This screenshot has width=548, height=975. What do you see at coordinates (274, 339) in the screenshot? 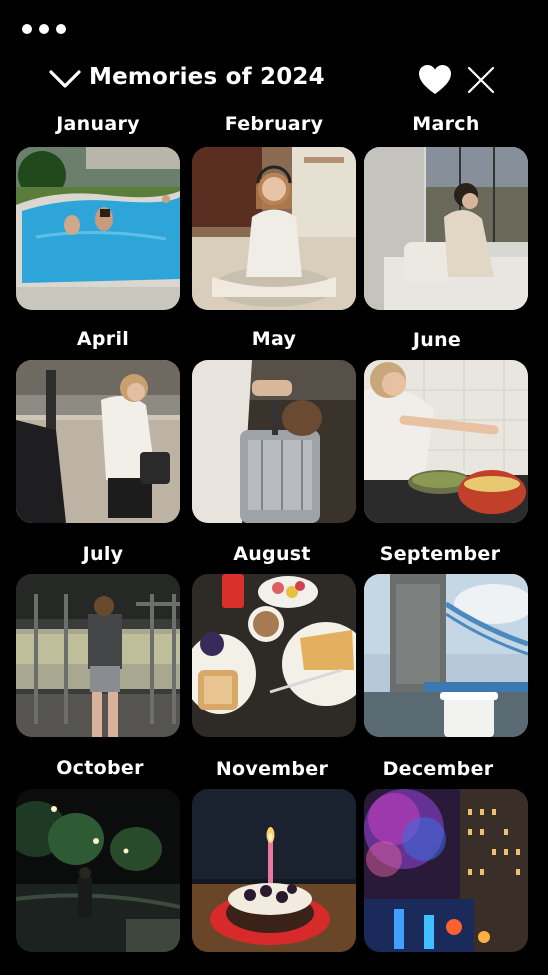
I see `month-label-may: May` at bounding box center [274, 339].